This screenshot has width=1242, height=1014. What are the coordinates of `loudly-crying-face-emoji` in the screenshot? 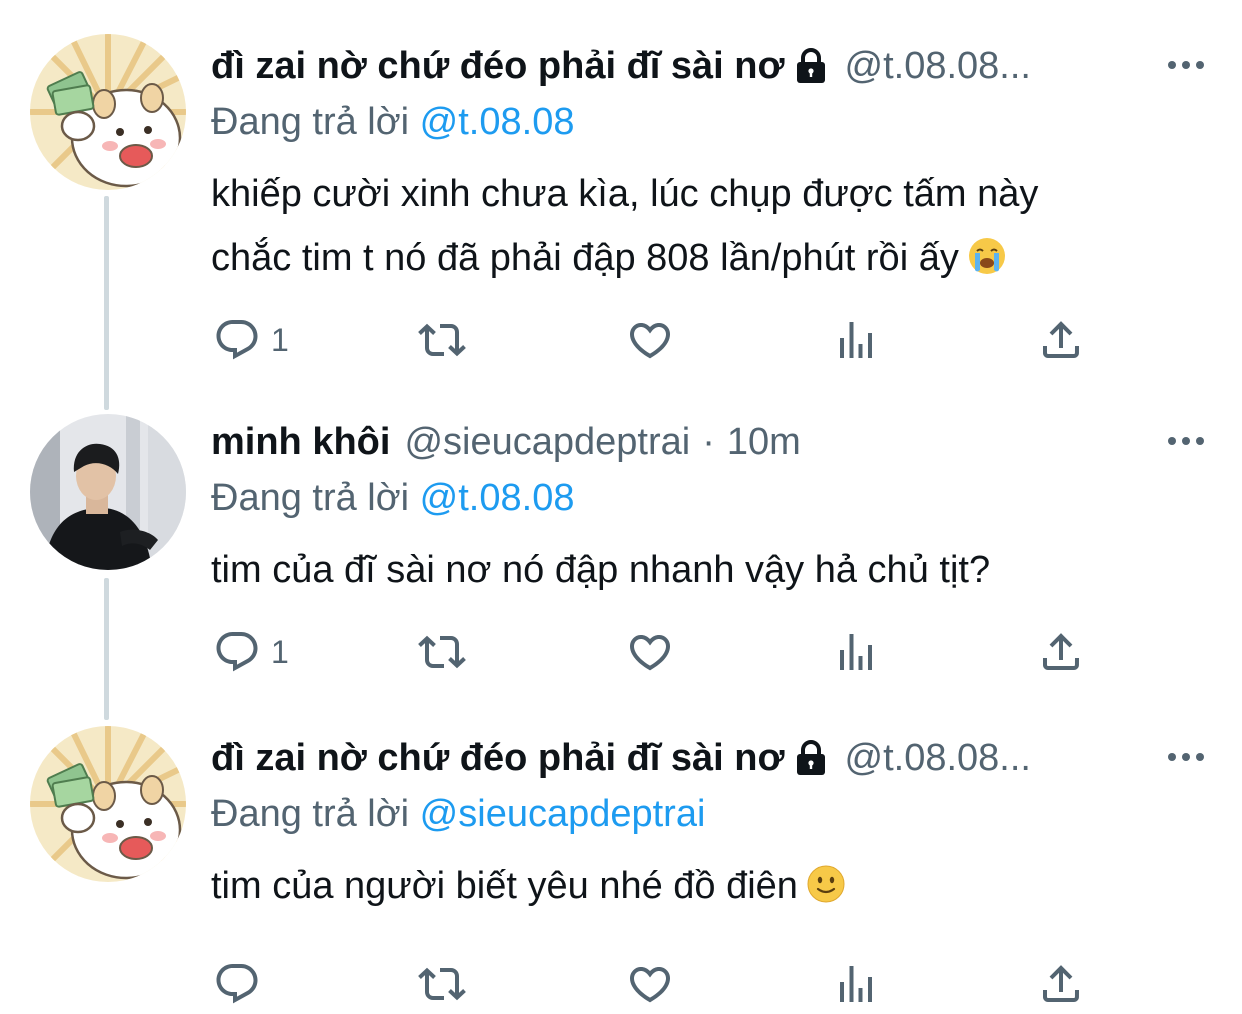 It's located at (987, 256).